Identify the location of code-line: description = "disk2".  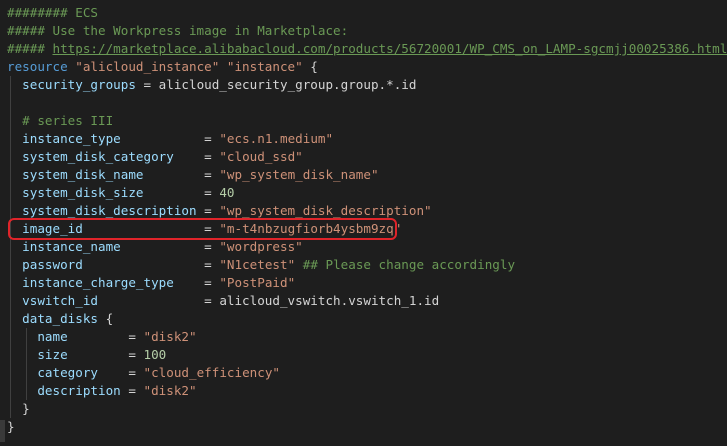
(102, 391).